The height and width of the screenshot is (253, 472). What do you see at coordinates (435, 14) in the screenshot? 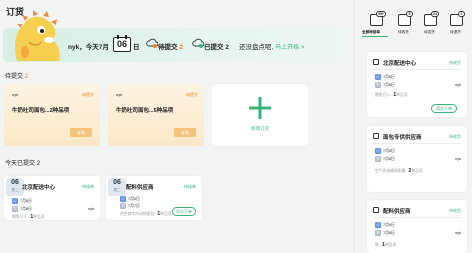
I see `tab-badge: 24` at bounding box center [435, 14].